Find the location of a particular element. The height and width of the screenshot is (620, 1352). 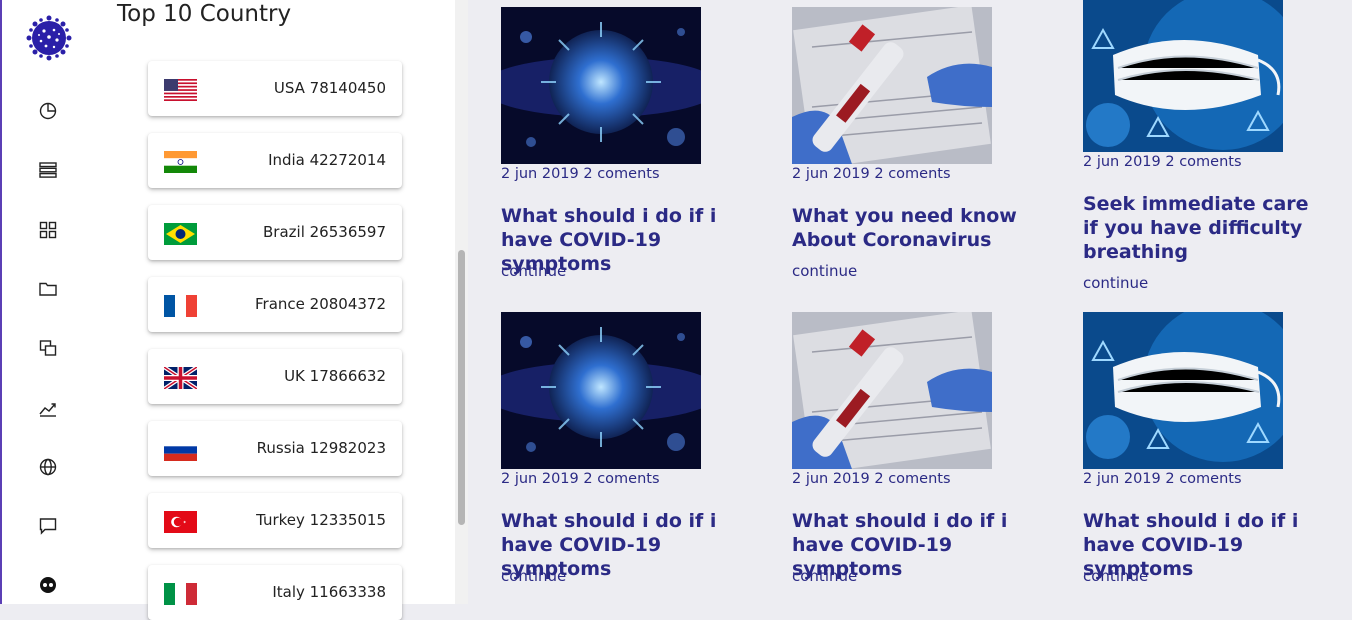

country-card-usa: USA 78140450 is located at coordinates (275, 88).